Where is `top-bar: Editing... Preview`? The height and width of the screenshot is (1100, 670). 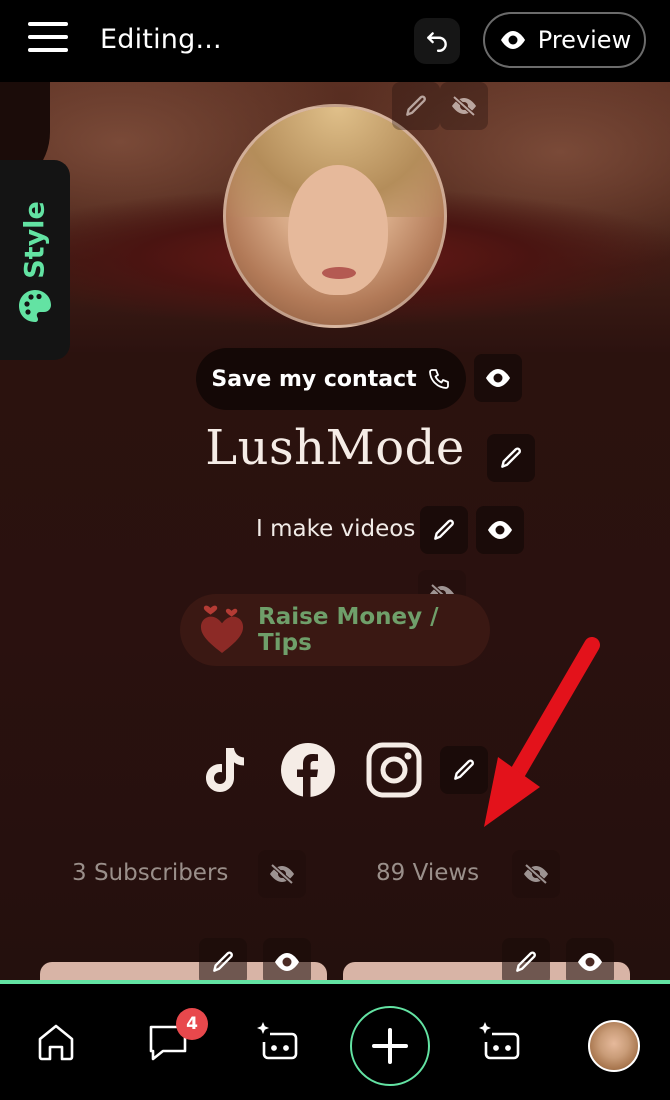 top-bar: Editing... Preview is located at coordinates (335, 41).